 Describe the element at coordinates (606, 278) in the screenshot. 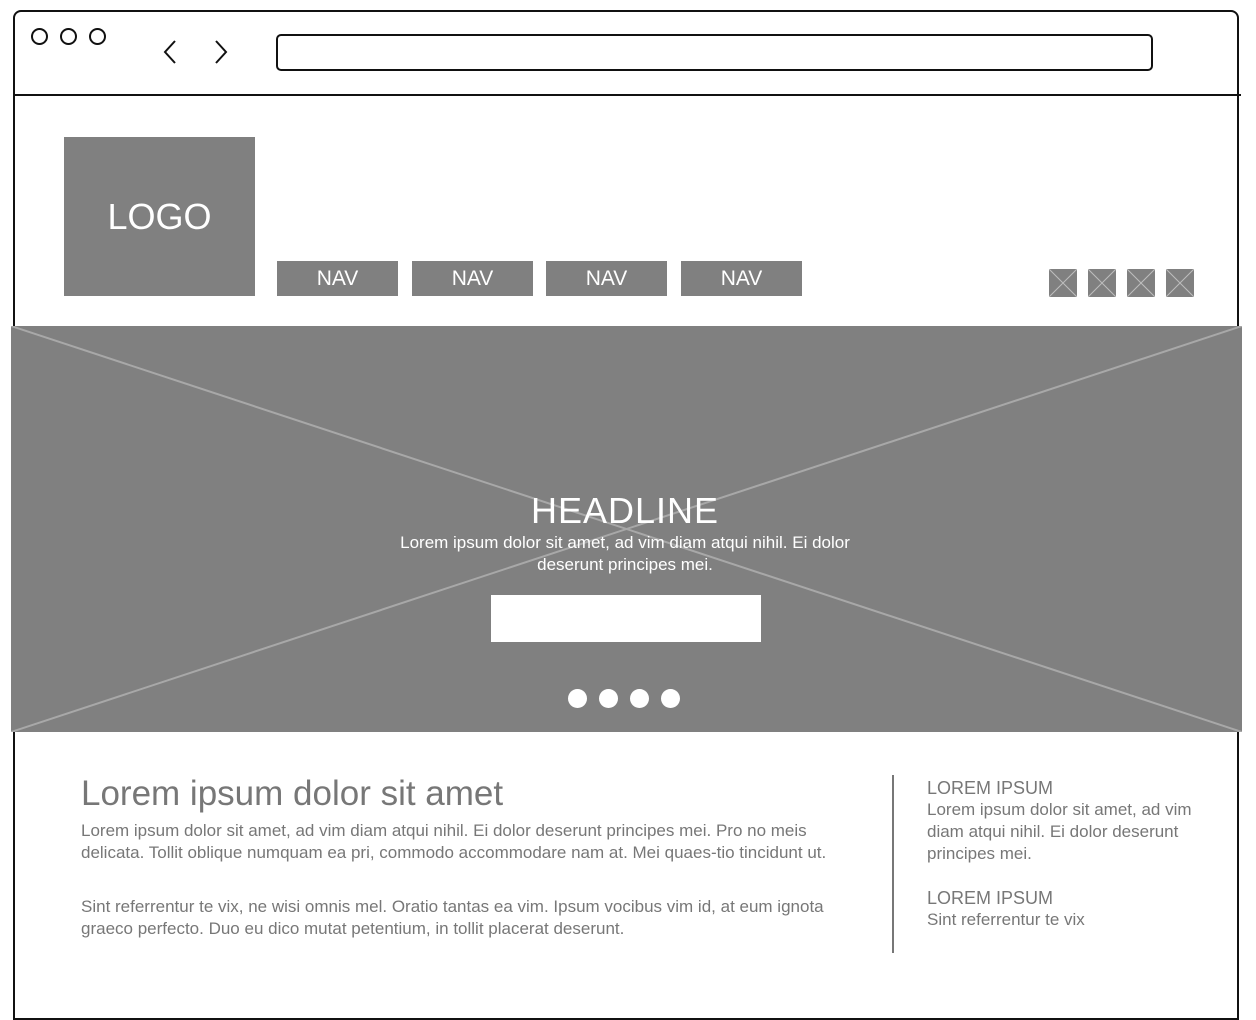

I see `nav-item-3: NAV` at that location.